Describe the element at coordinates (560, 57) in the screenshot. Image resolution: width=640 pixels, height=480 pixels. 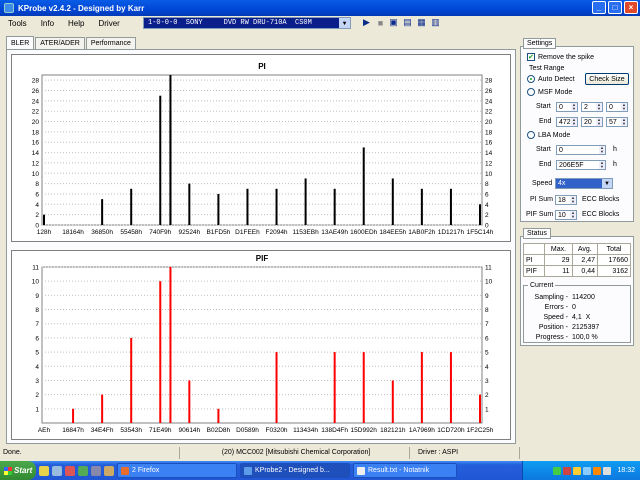
I see `remove-spike-checkbox: ✔ Remove the spike` at that location.